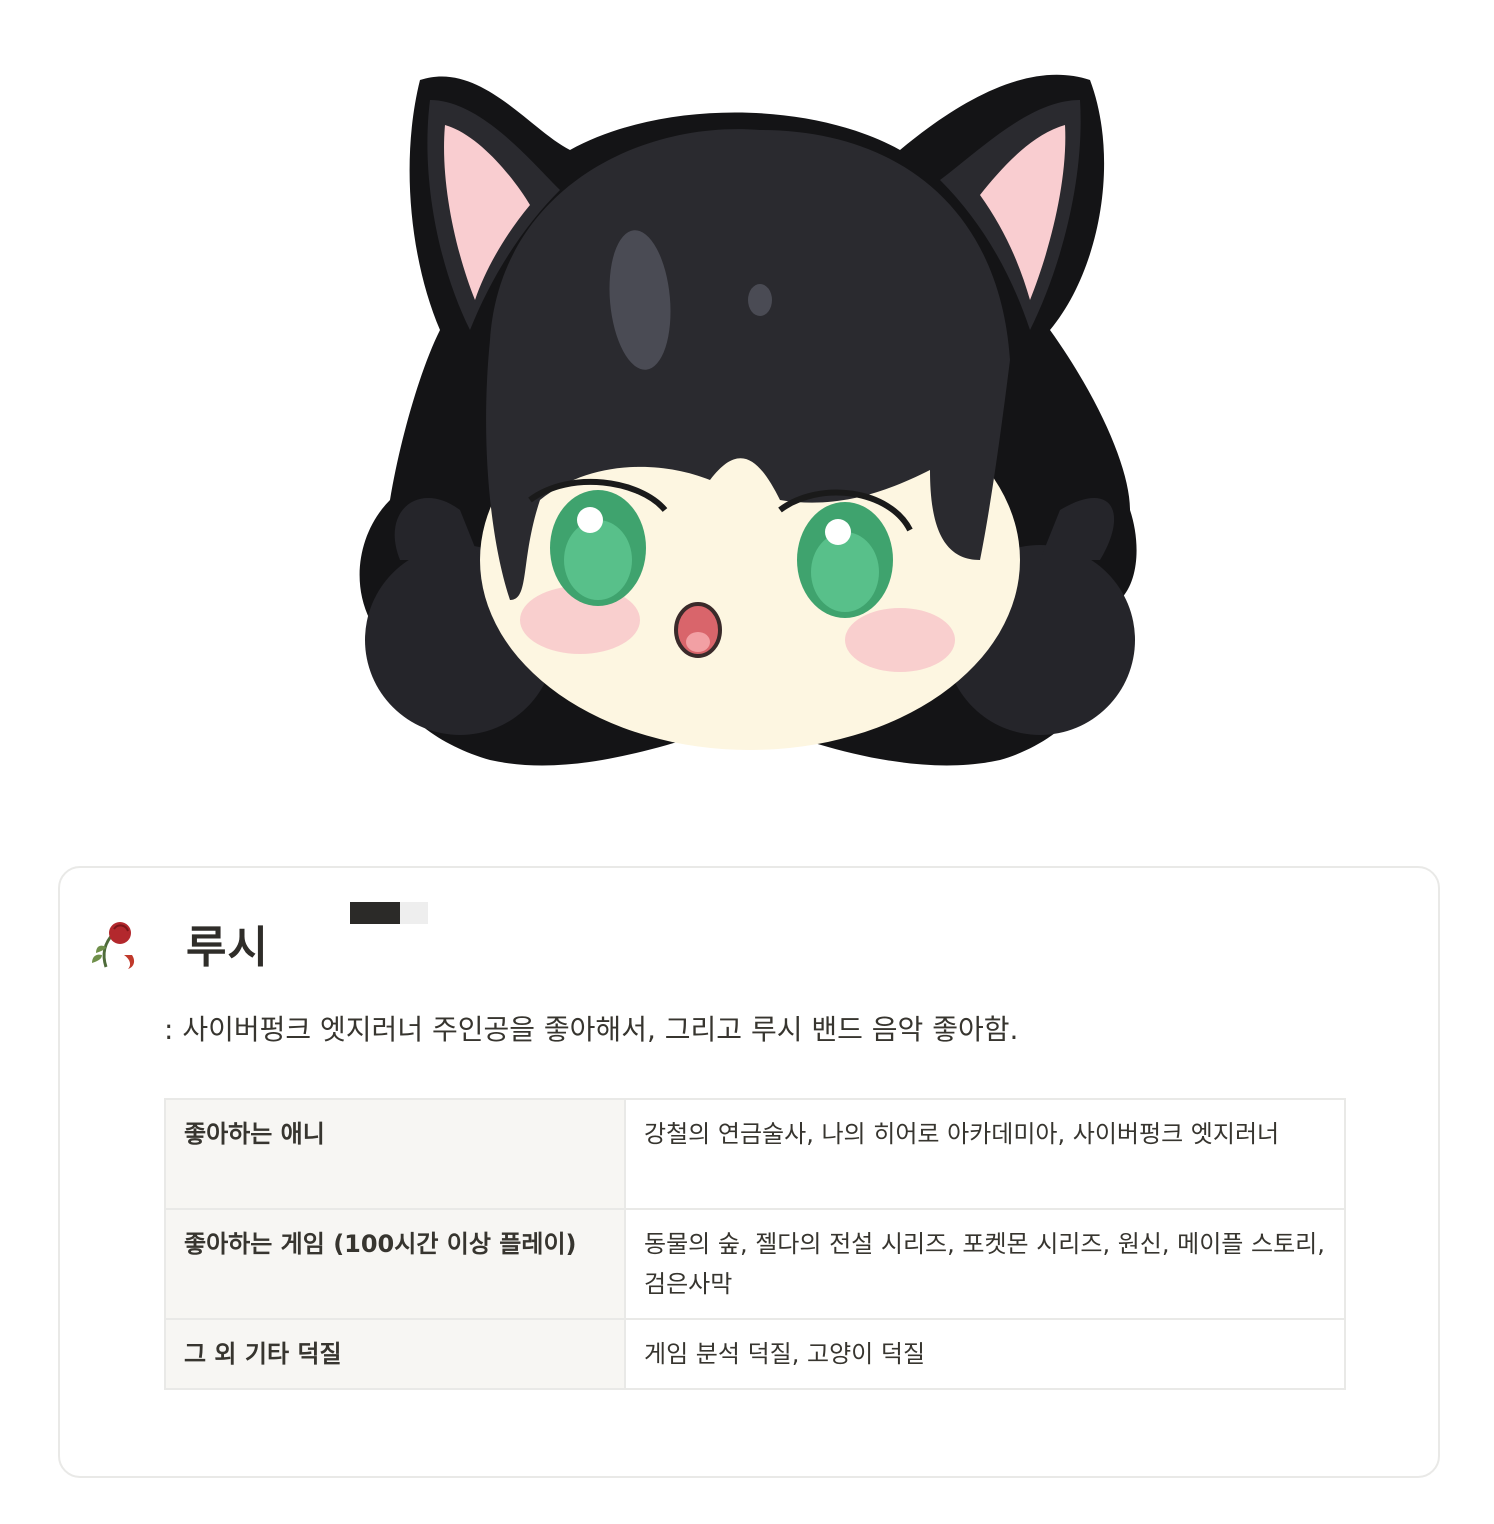  Describe the element at coordinates (113, 945) in the screenshot. I see `wilted-rose-icon` at that location.